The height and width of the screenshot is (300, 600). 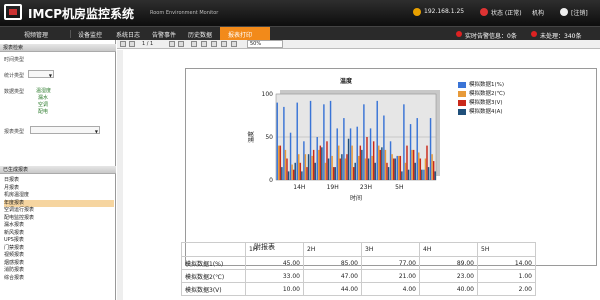 I want to click on table-header-cell: 4H, so click(x=448, y=249).